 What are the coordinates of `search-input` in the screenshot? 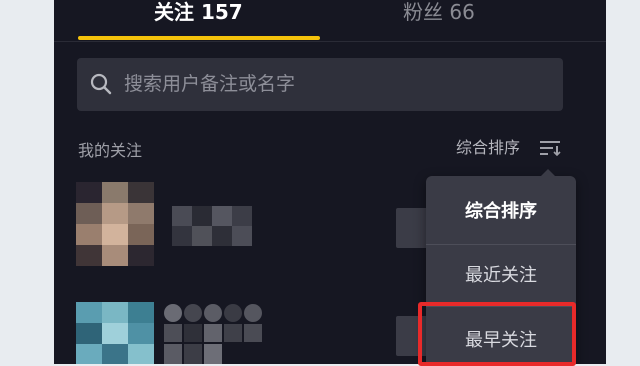 It's located at (334, 84).